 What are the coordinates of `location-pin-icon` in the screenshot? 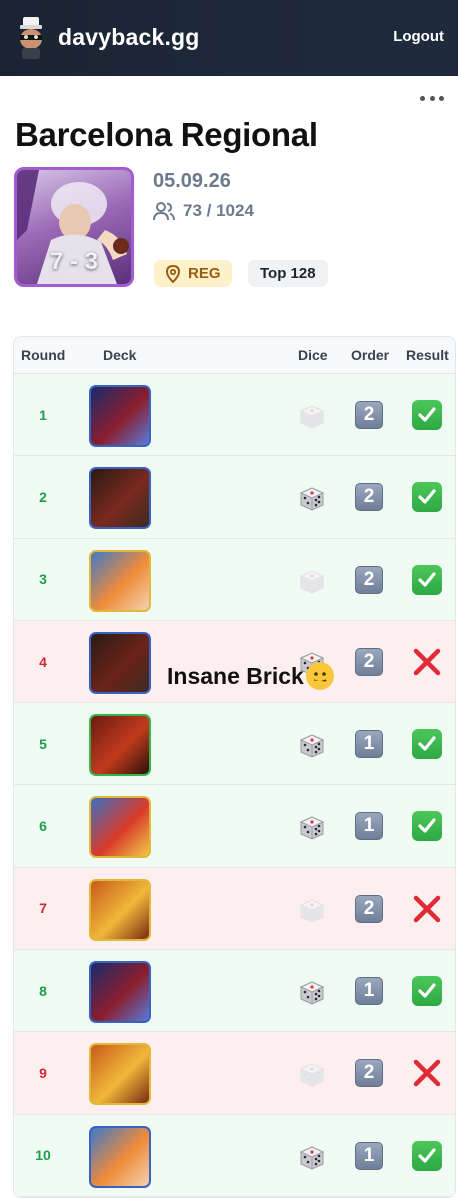 It's located at (173, 273).